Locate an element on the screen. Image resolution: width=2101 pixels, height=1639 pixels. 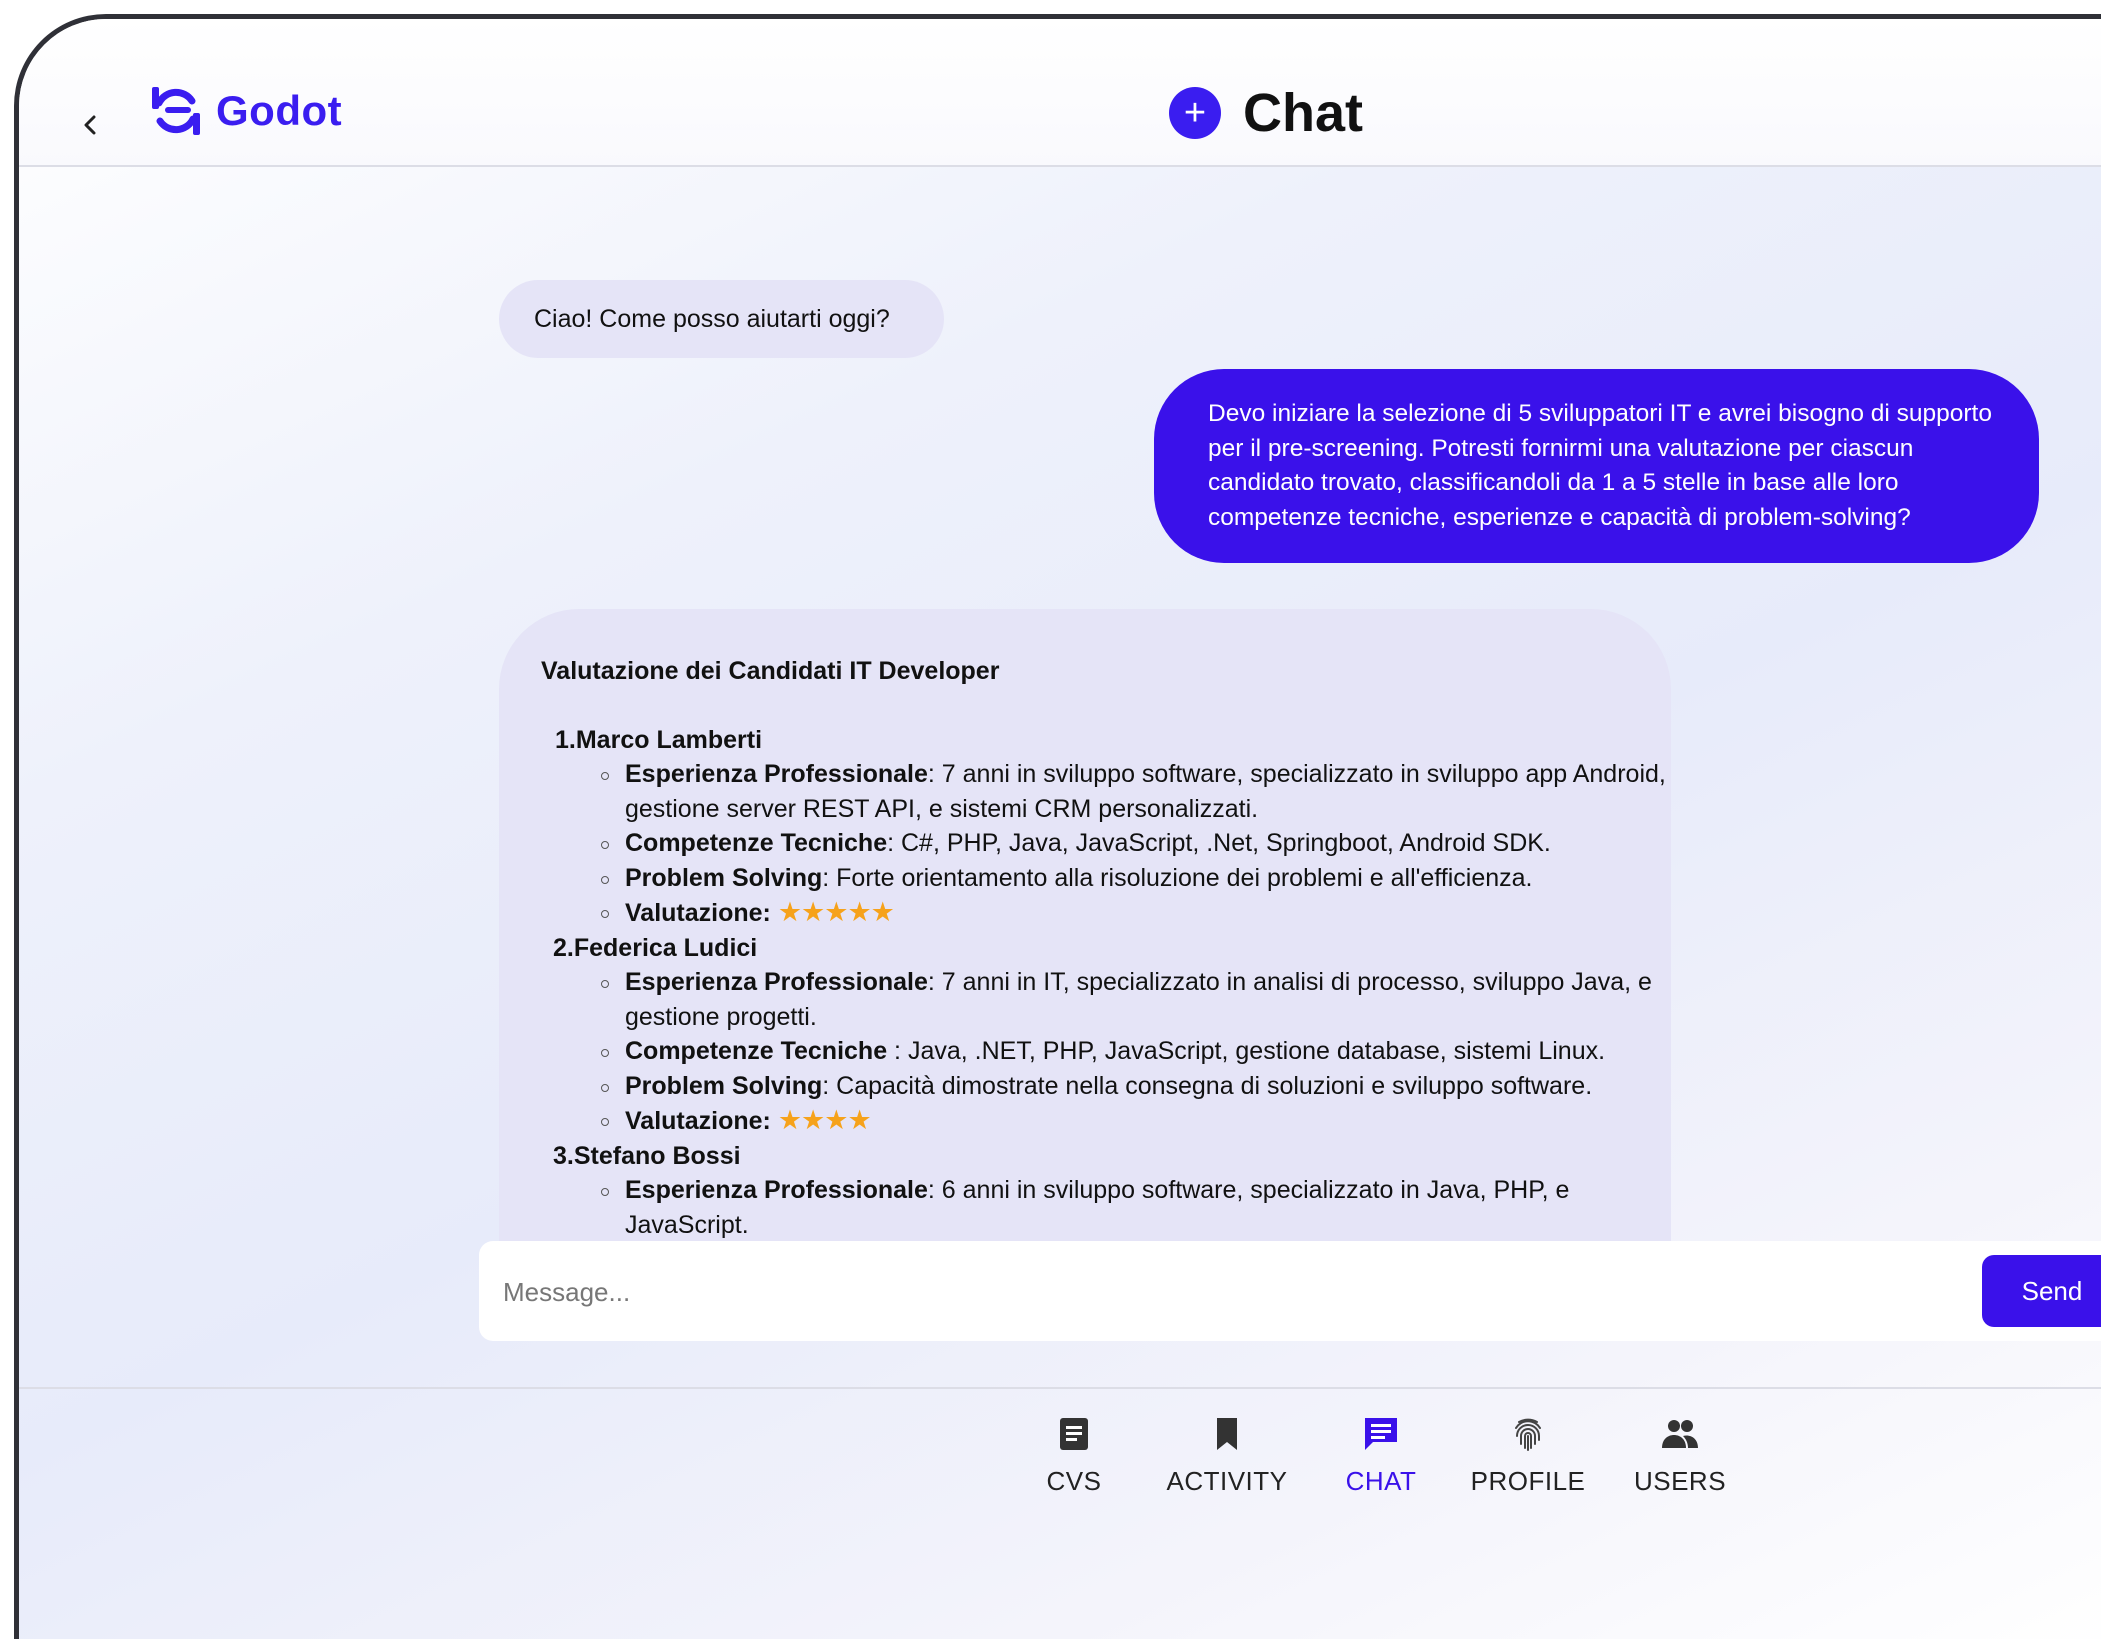
nav-item-cvs: CVS is located at coordinates (1074, 1455).